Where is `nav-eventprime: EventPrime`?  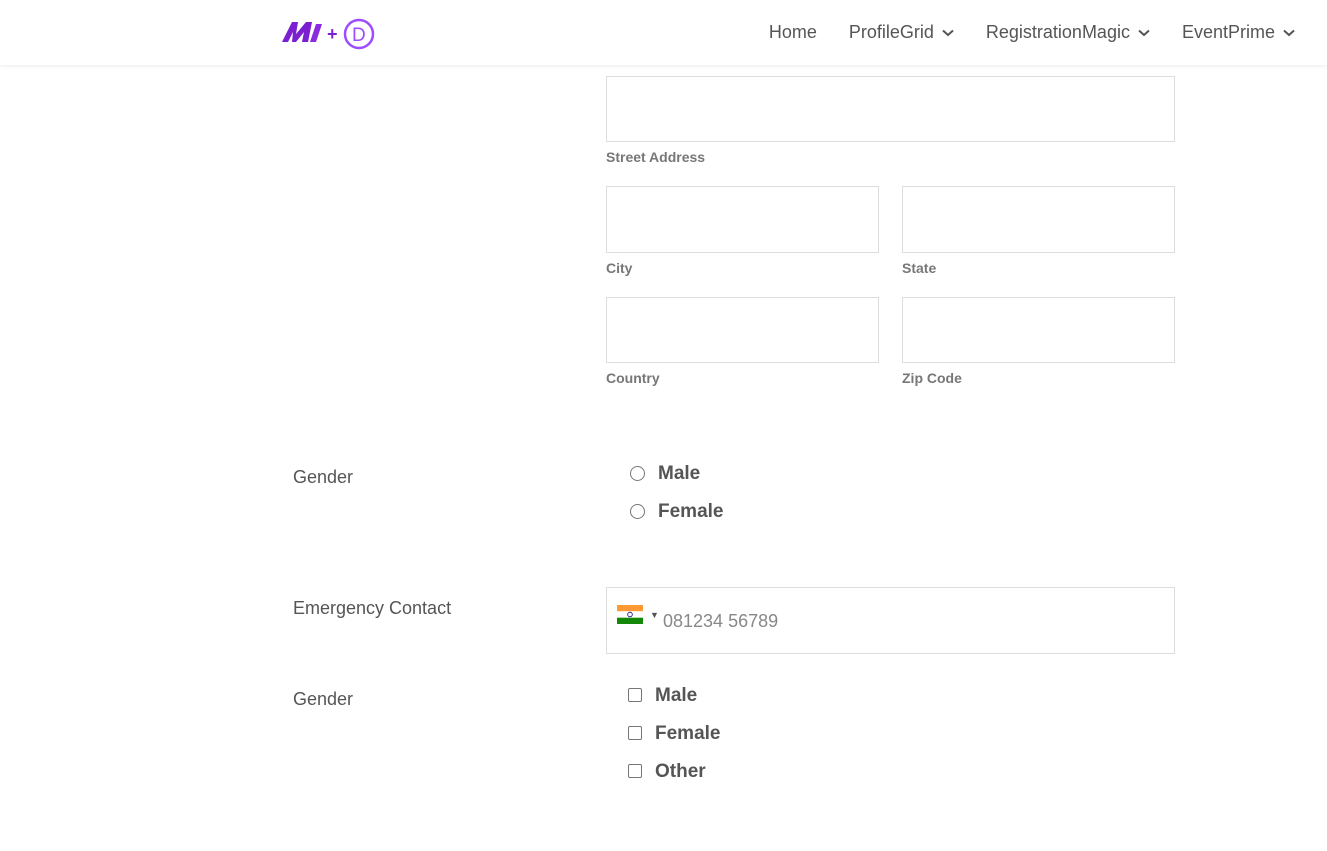 nav-eventprime: EventPrime is located at coordinates (1238, 32).